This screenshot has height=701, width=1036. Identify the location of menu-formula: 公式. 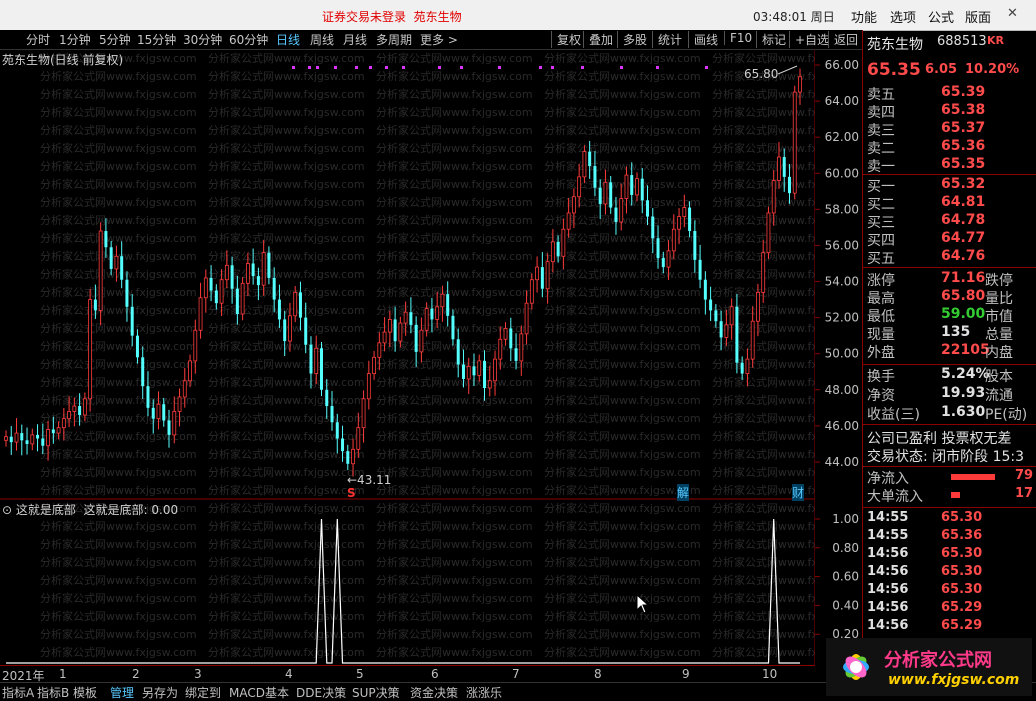
(941, 16).